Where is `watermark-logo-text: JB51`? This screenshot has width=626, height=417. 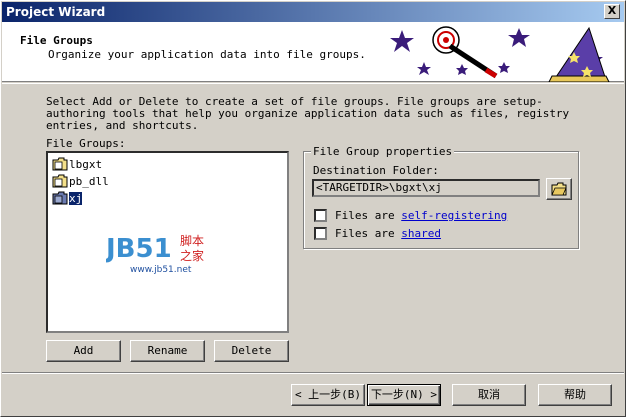 watermark-logo-text: JB51 is located at coordinates (139, 249).